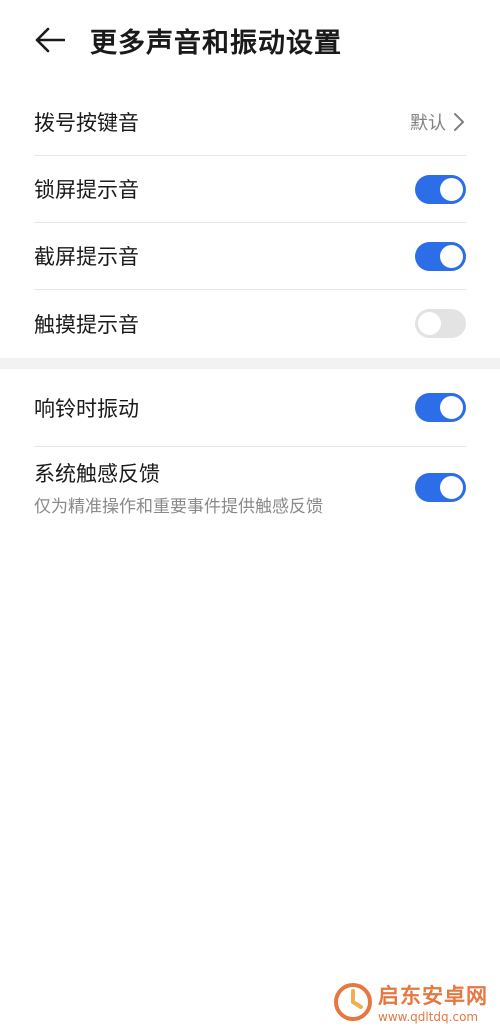 Image resolution: width=500 pixels, height=1036 pixels. What do you see at coordinates (216, 43) in the screenshot?
I see `page-title: 更多声音和振动设置` at bounding box center [216, 43].